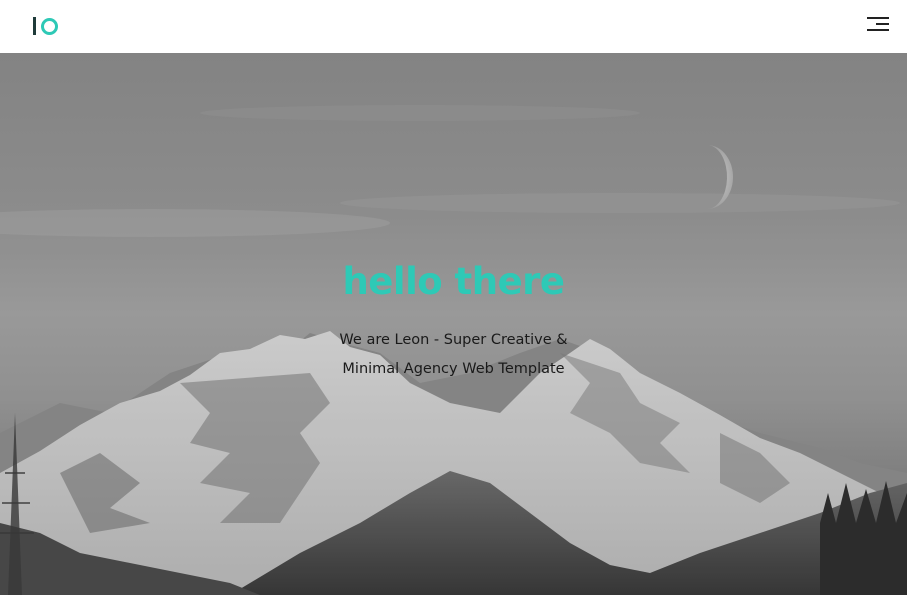 Image resolution: width=907 pixels, height=595 pixels. I want to click on hamburger-menu-icon, so click(877, 24).